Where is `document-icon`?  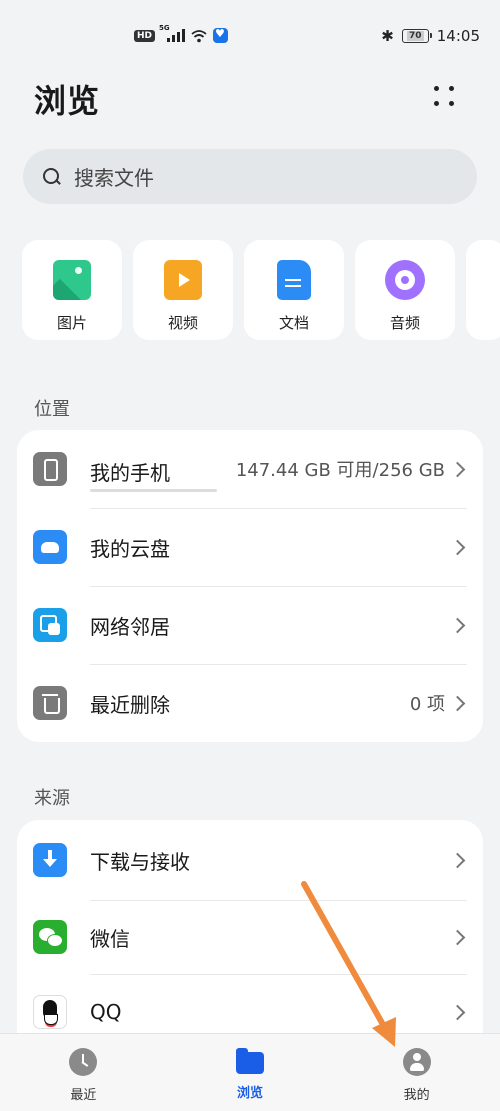 document-icon is located at coordinates (294, 280).